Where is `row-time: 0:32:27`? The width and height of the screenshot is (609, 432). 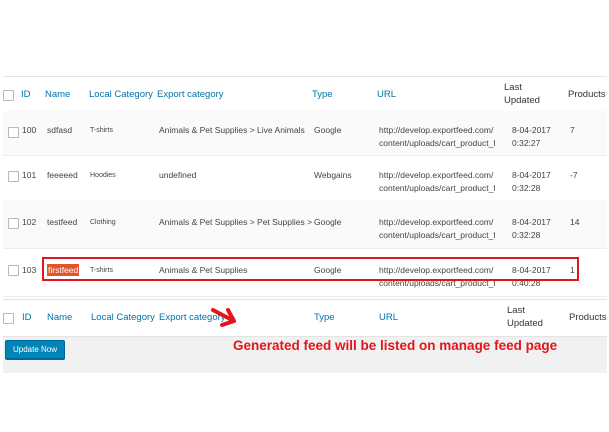
row-time: 0:32:27 is located at coordinates (526, 143).